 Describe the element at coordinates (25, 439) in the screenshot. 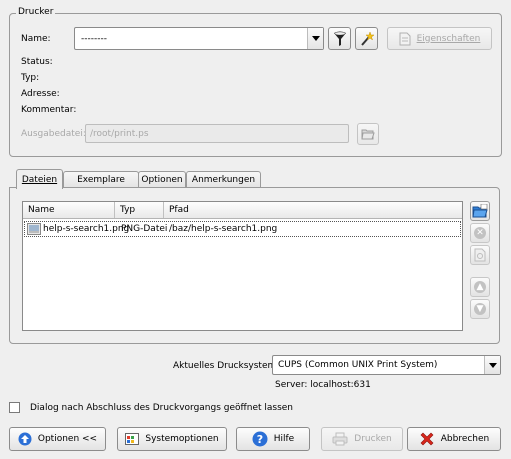

I see `up-arrow-icon` at that location.